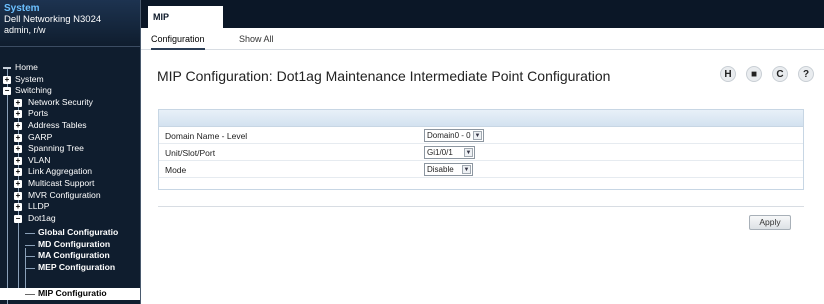 The height and width of the screenshot is (304, 824). Describe the element at coordinates (481, 206) in the screenshot. I see `divider` at that location.